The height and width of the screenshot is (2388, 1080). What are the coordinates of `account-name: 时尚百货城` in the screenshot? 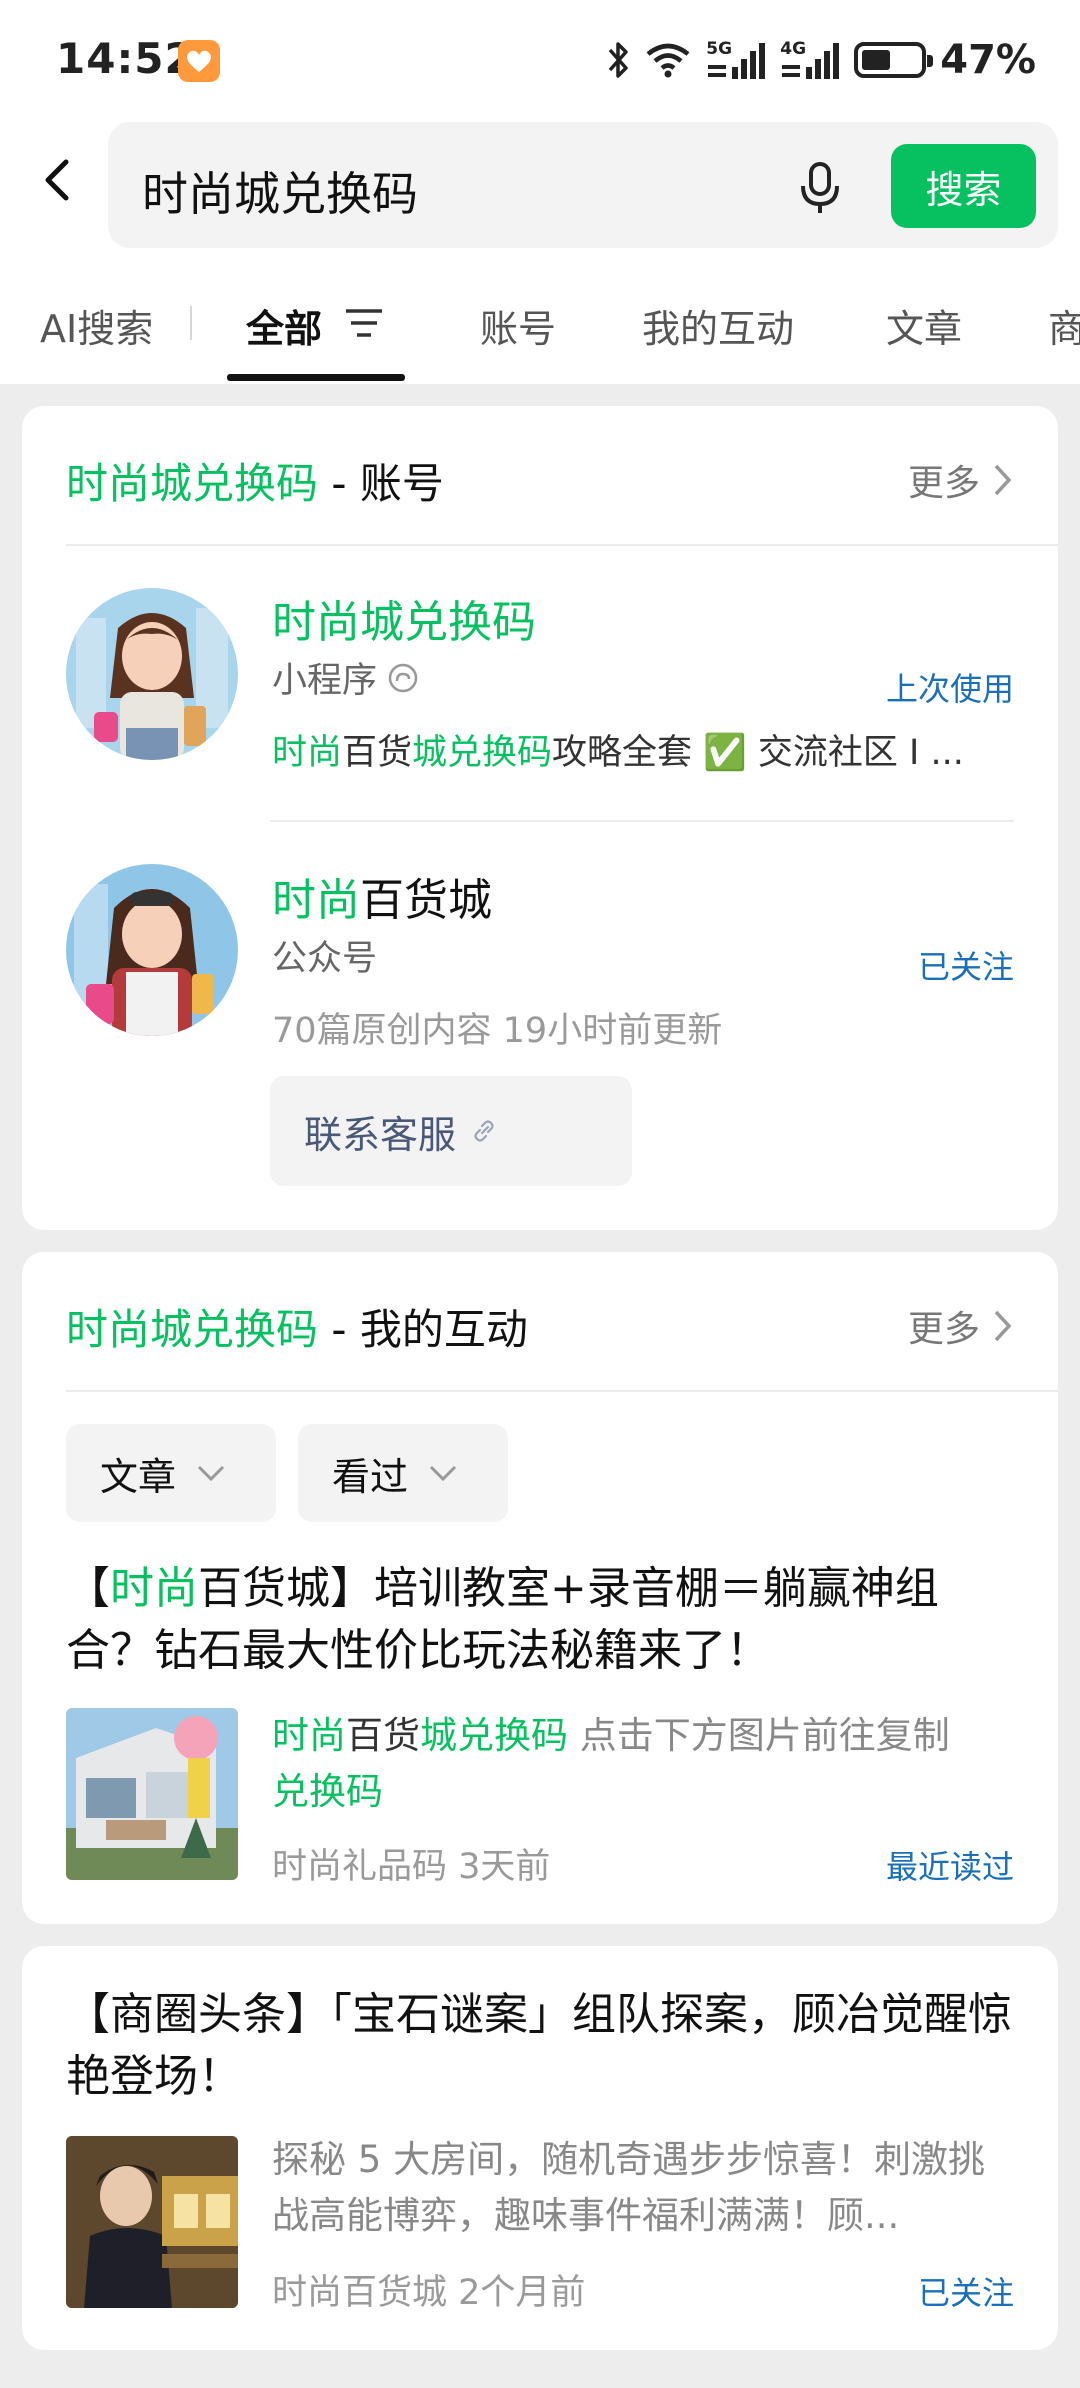 It's located at (382, 896).